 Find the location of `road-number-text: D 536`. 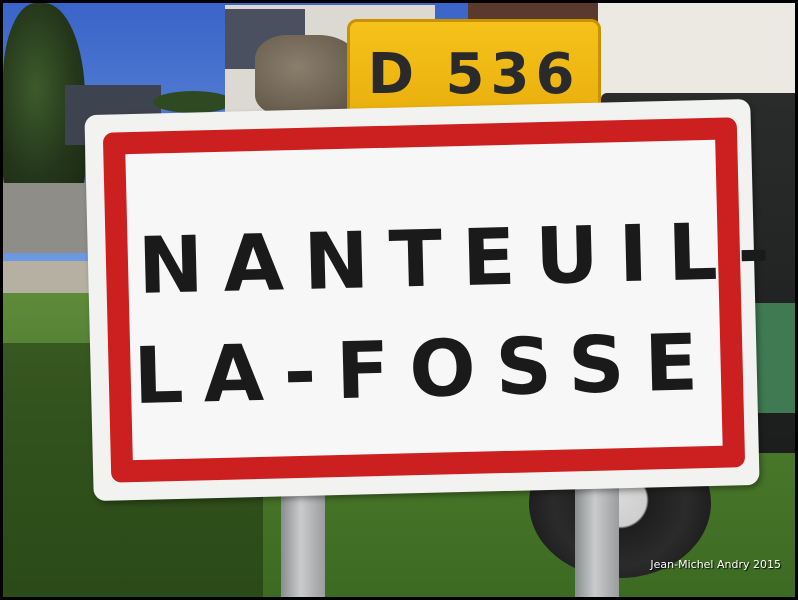

road-number-text: D 536 is located at coordinates (474, 74).